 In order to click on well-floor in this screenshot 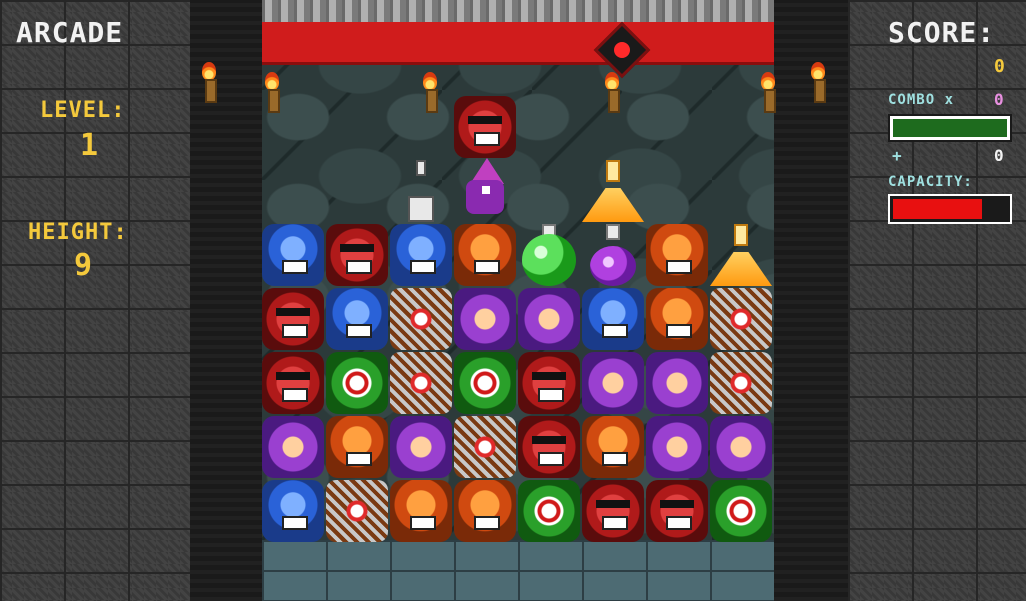, I will do `click(518, 570)`.